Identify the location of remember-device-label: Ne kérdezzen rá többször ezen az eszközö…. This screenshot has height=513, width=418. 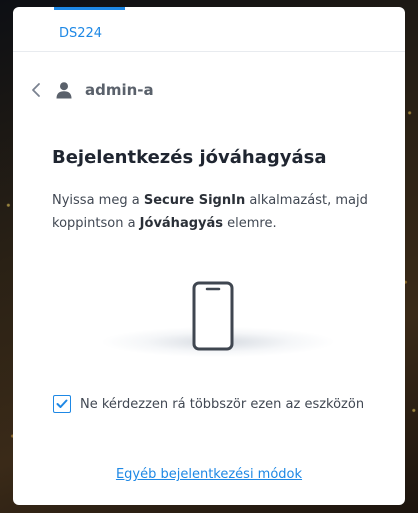
(222, 404).